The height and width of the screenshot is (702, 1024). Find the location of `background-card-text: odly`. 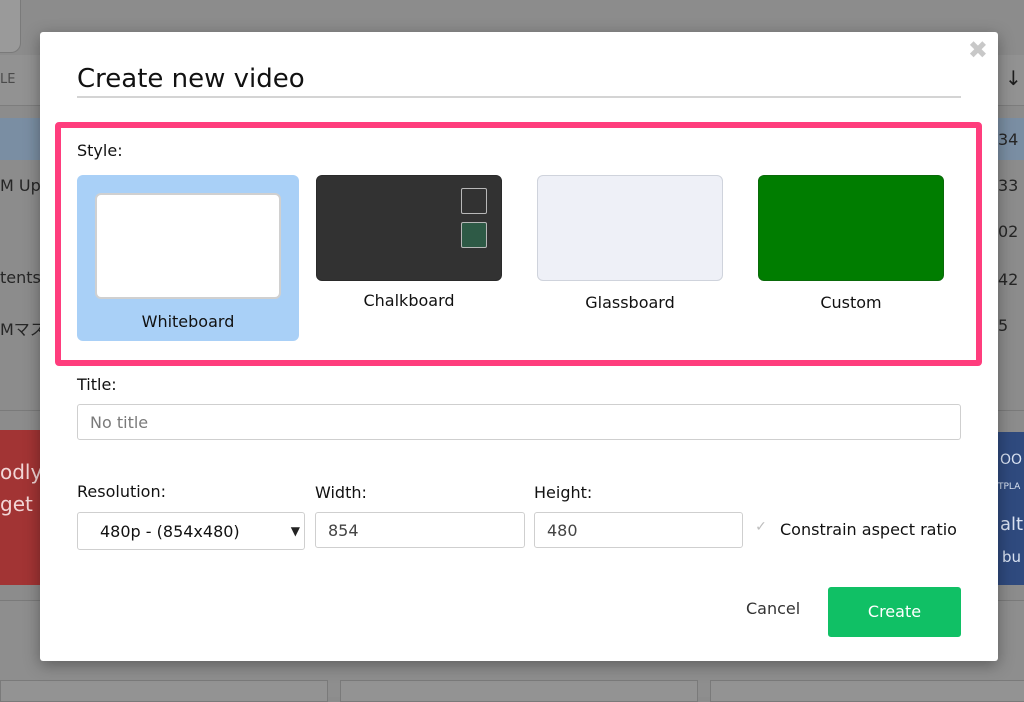

background-card-text: odly is located at coordinates (21, 472).